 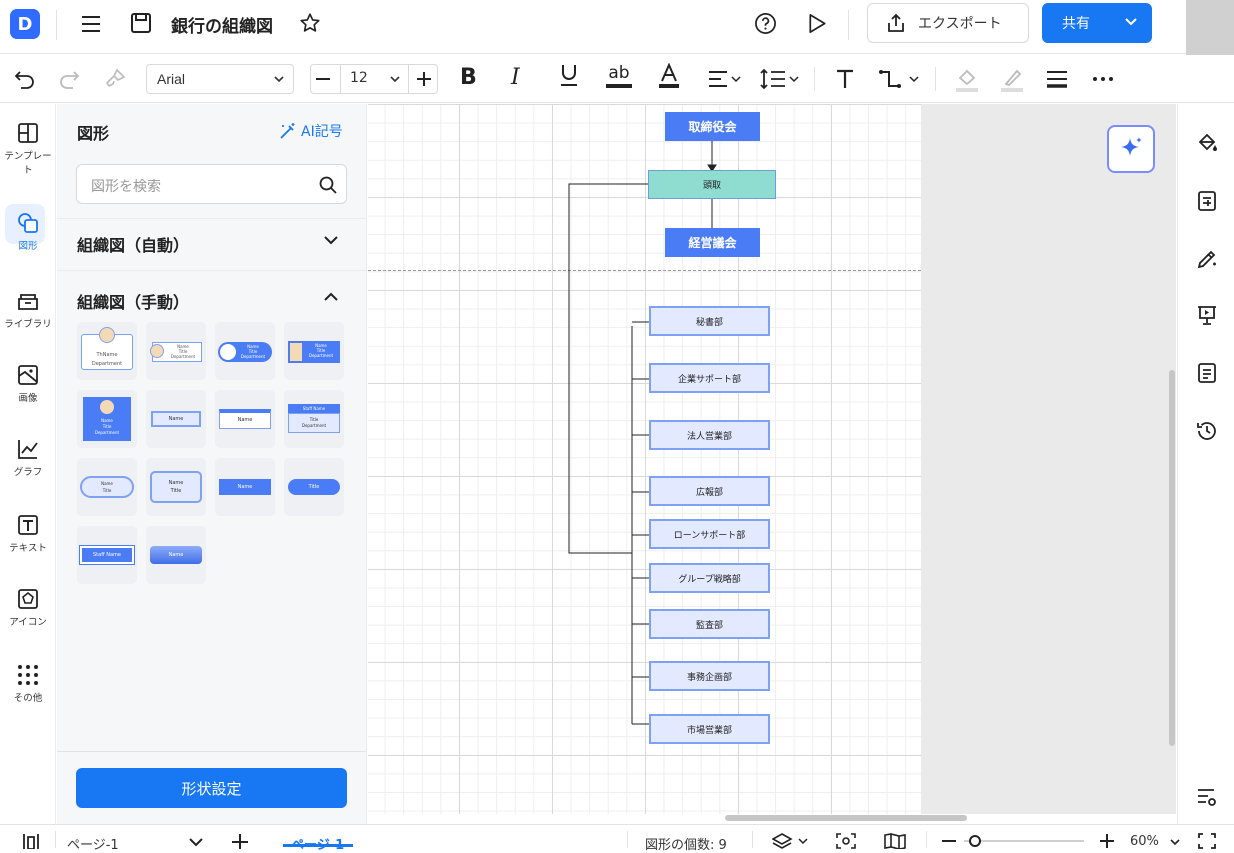 I want to click on document-title: 銀行の組織図, so click(x=222, y=24).